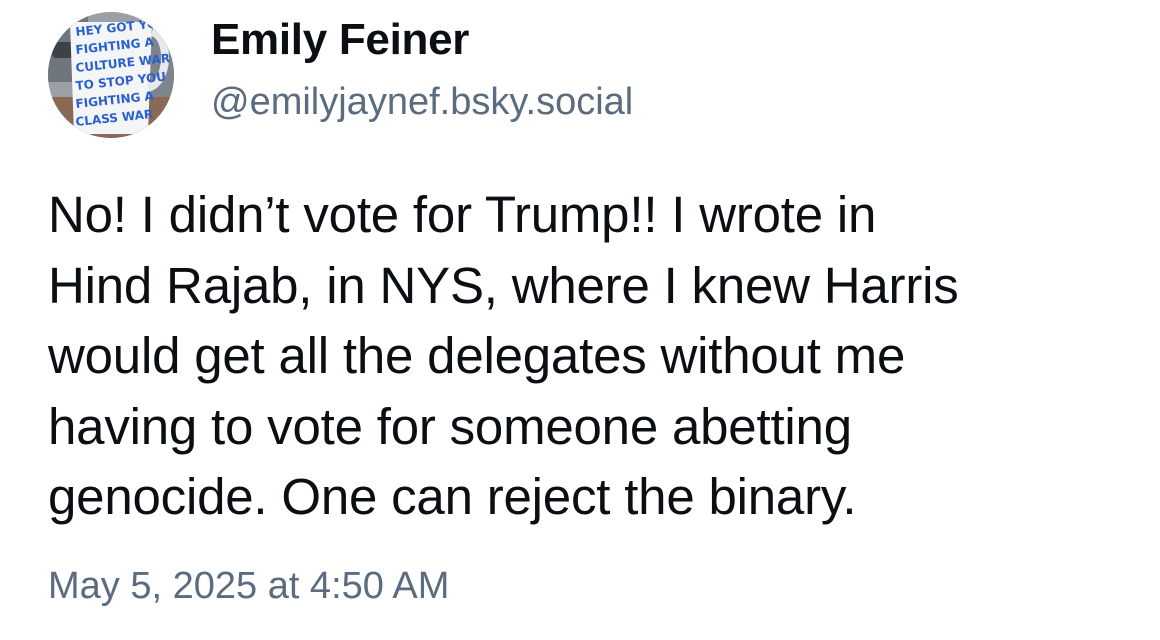  I want to click on post-timestamp: May 5, 2025 at 4:50 AM, so click(248, 586).